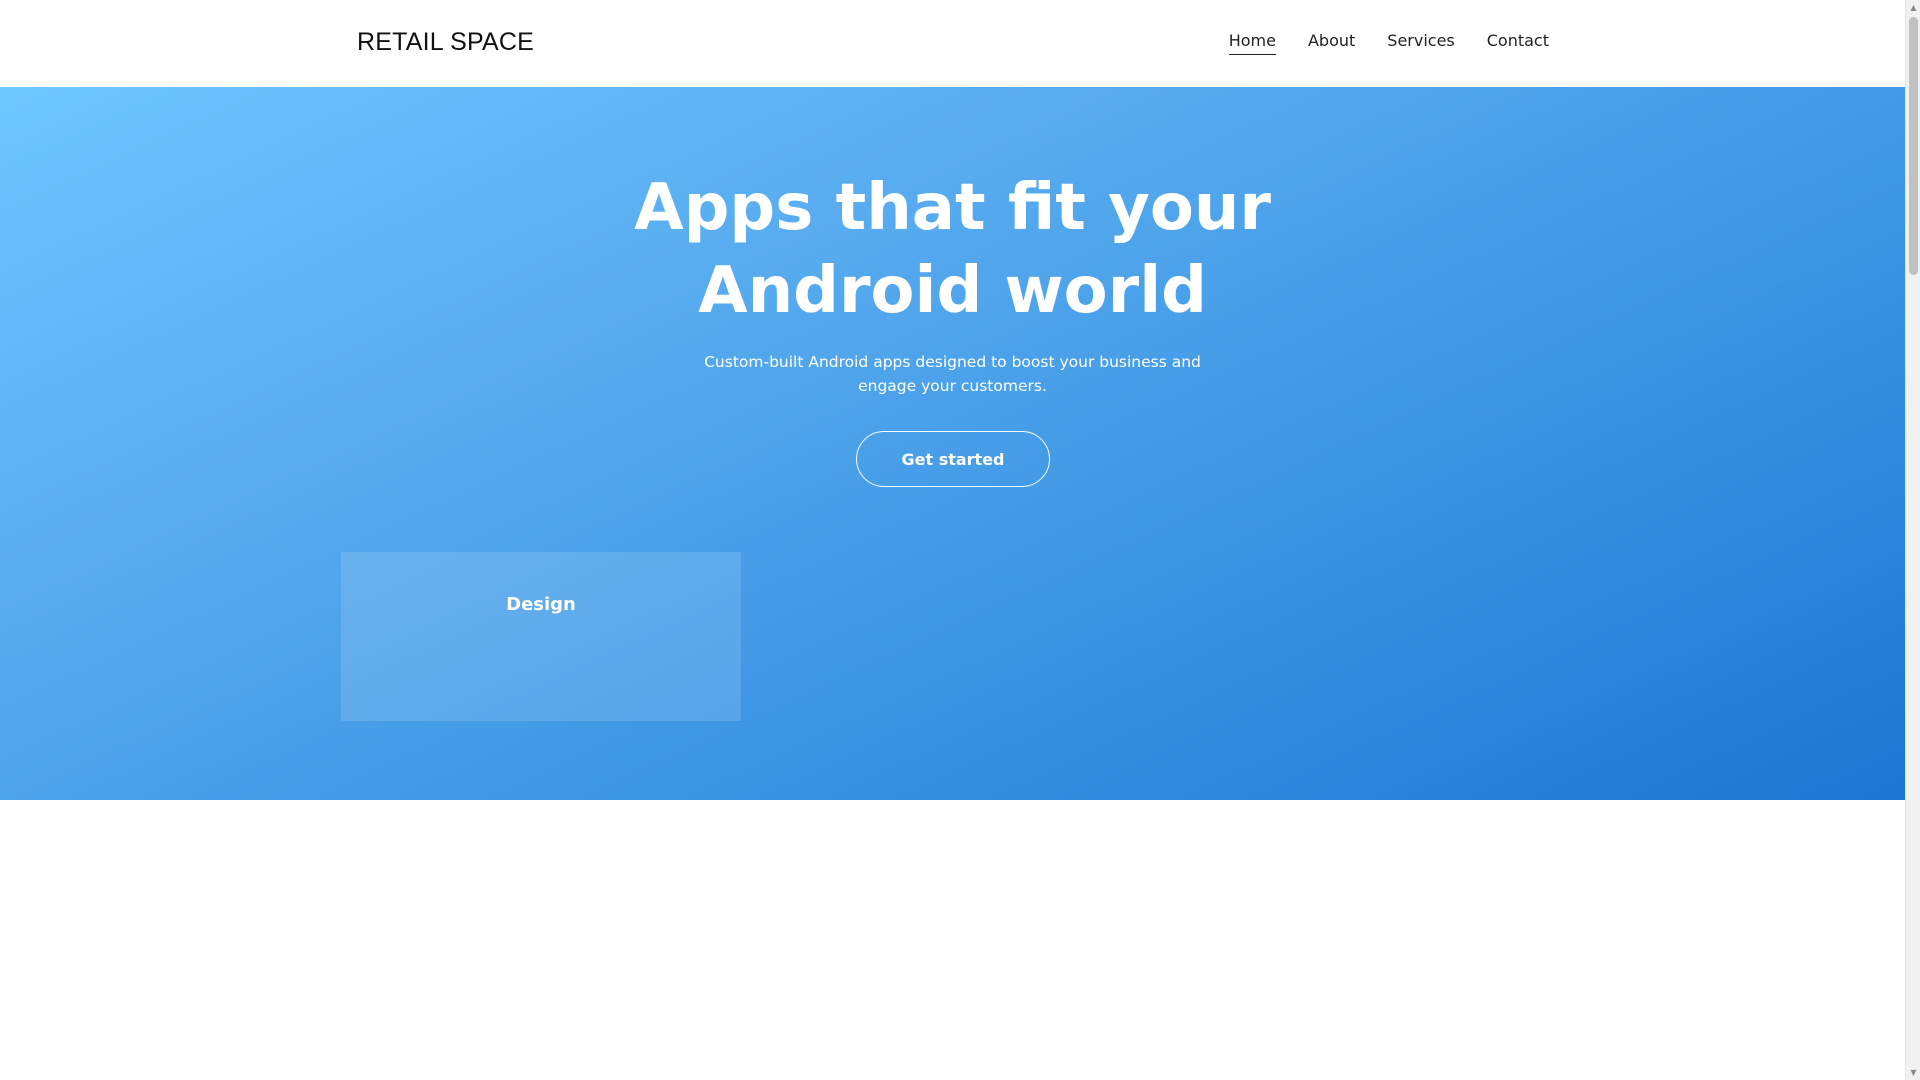  What do you see at coordinates (1913, 7) in the screenshot?
I see `arrow-up-icon: ▲` at bounding box center [1913, 7].